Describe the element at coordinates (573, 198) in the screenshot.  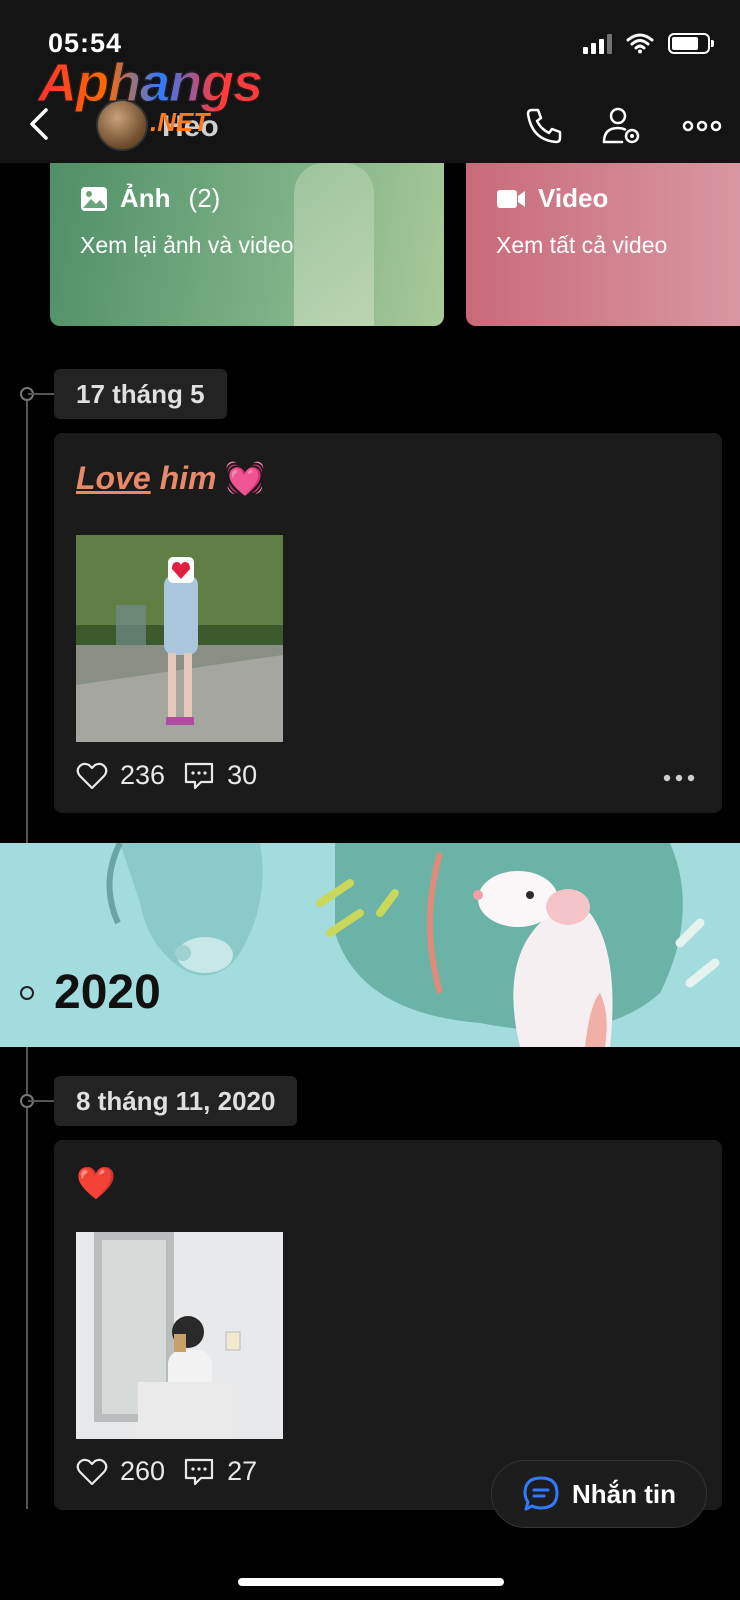
I see `videos-title: Video` at that location.